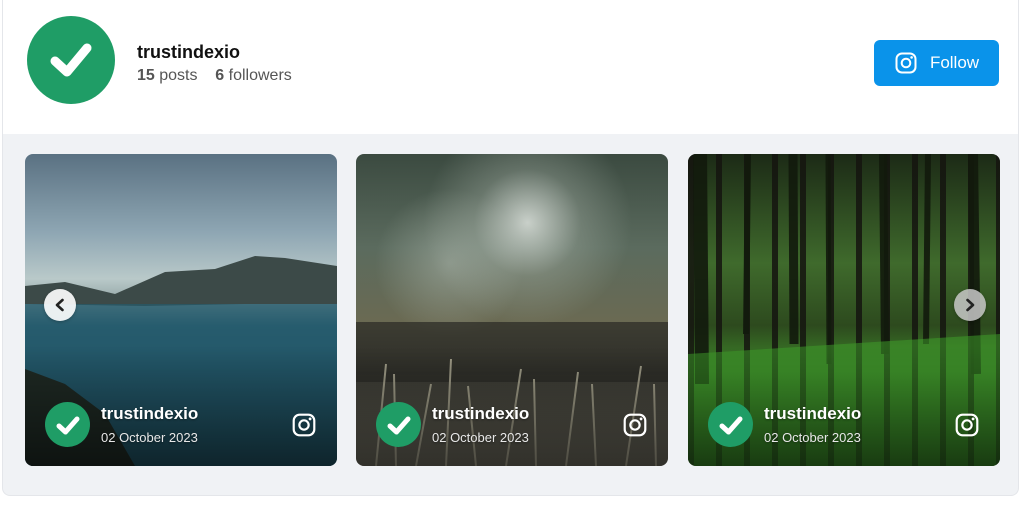 The height and width of the screenshot is (517, 1024). What do you see at coordinates (220, 75) in the screenshot?
I see `followers-count: 6` at bounding box center [220, 75].